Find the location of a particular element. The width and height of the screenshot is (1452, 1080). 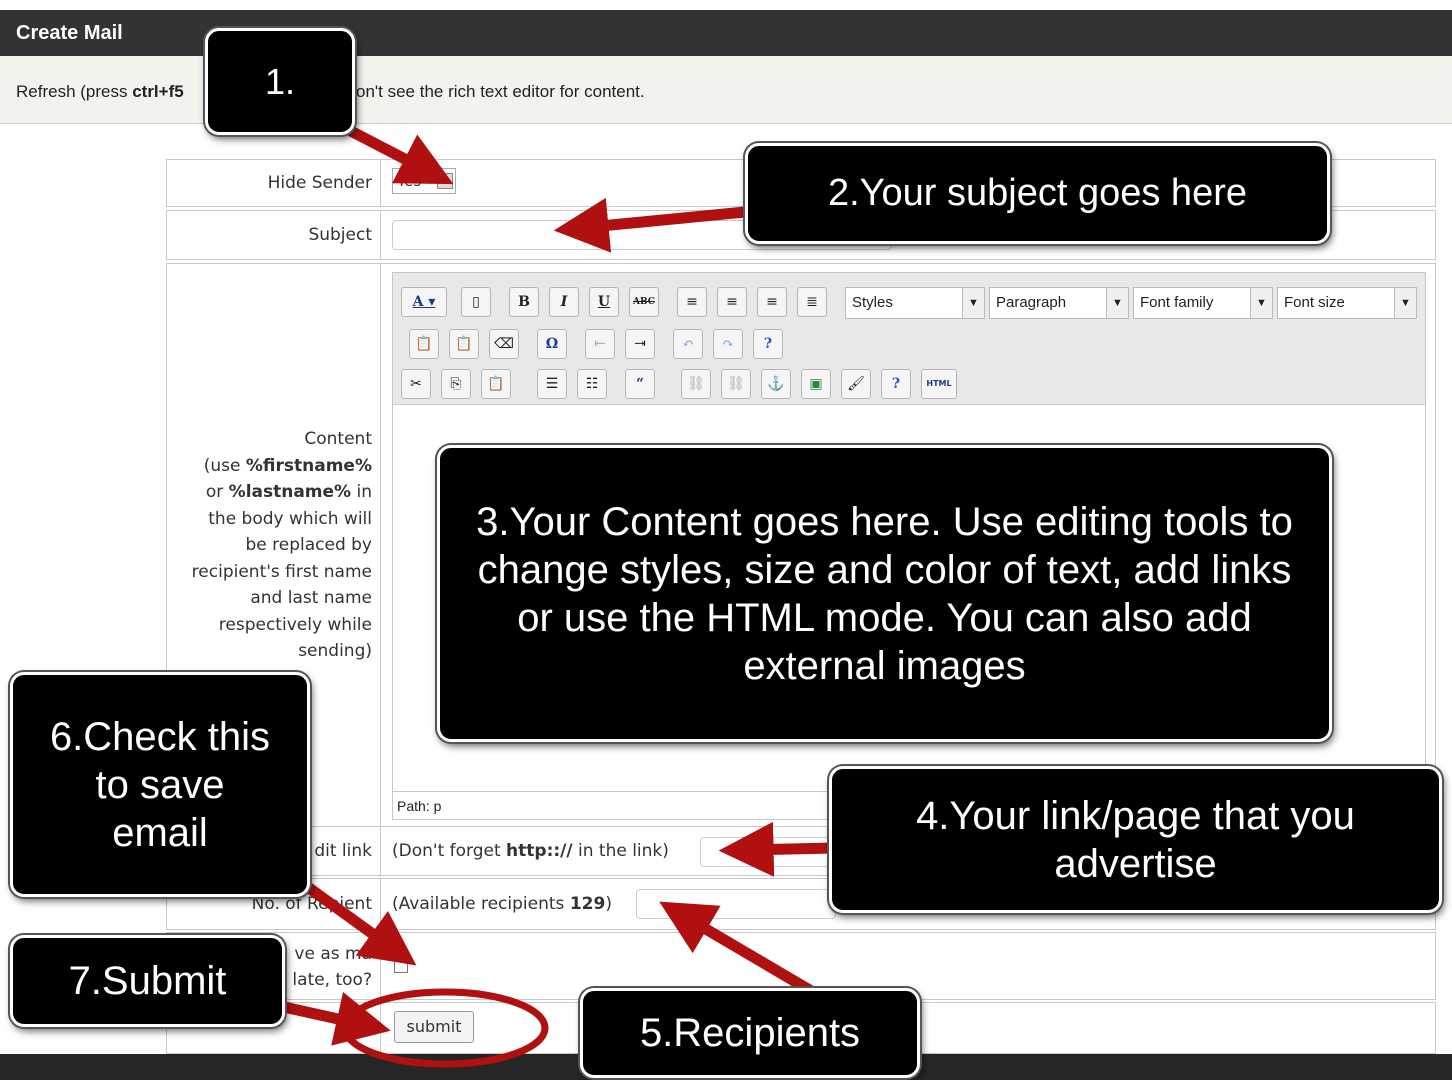

callout-6: 6.Check this to save email is located at coordinates (160, 784).